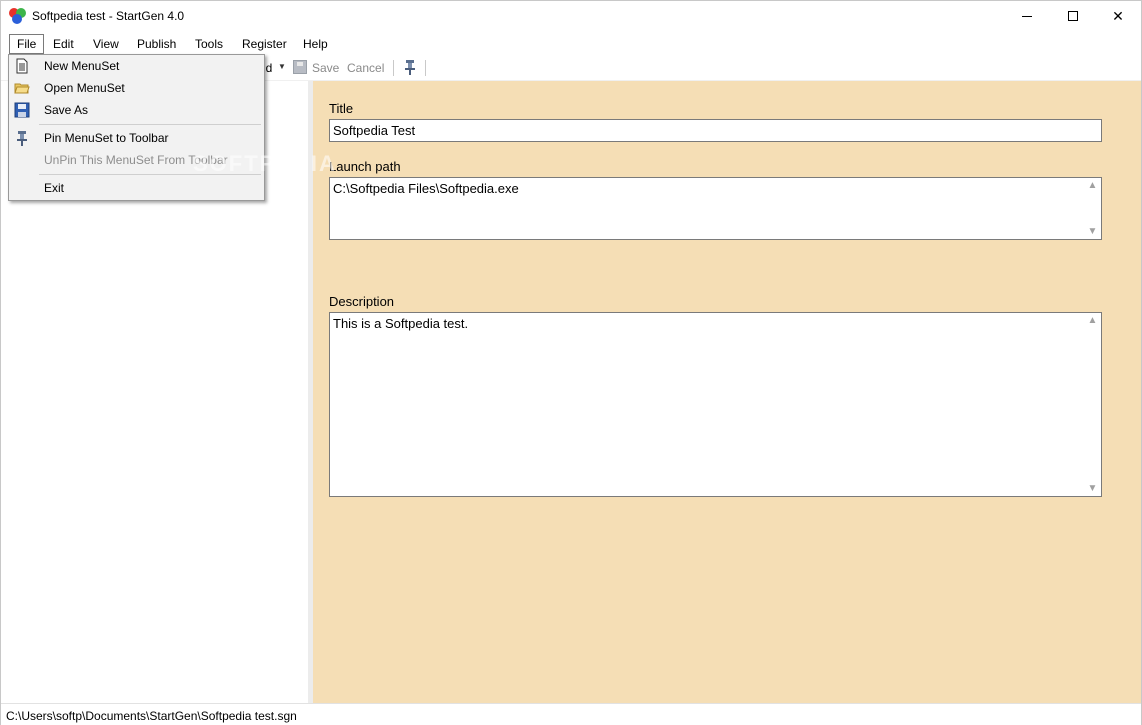 The height and width of the screenshot is (725, 1142). What do you see at coordinates (108, 16) in the screenshot?
I see `window-title: Softpedia test - StartGen 4.0` at bounding box center [108, 16].